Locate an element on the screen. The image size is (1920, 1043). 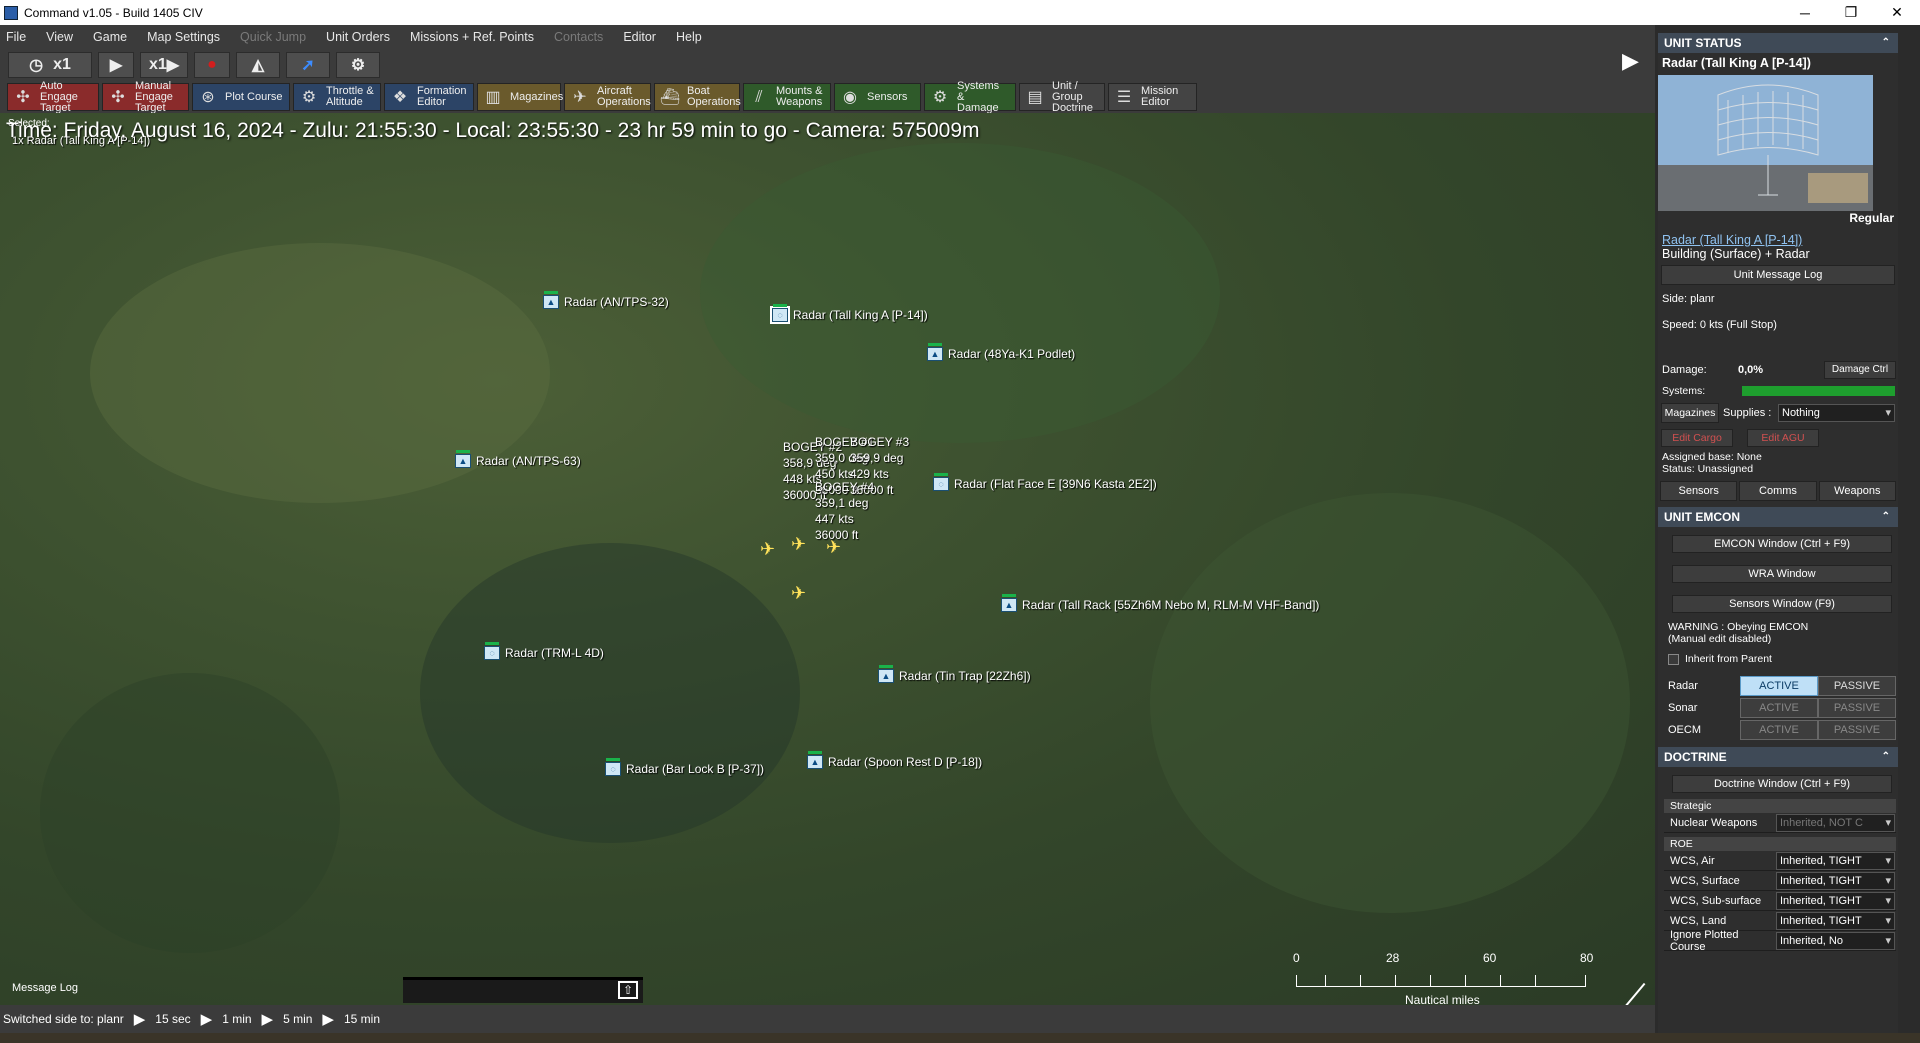
menu-file: File is located at coordinates (16, 37).